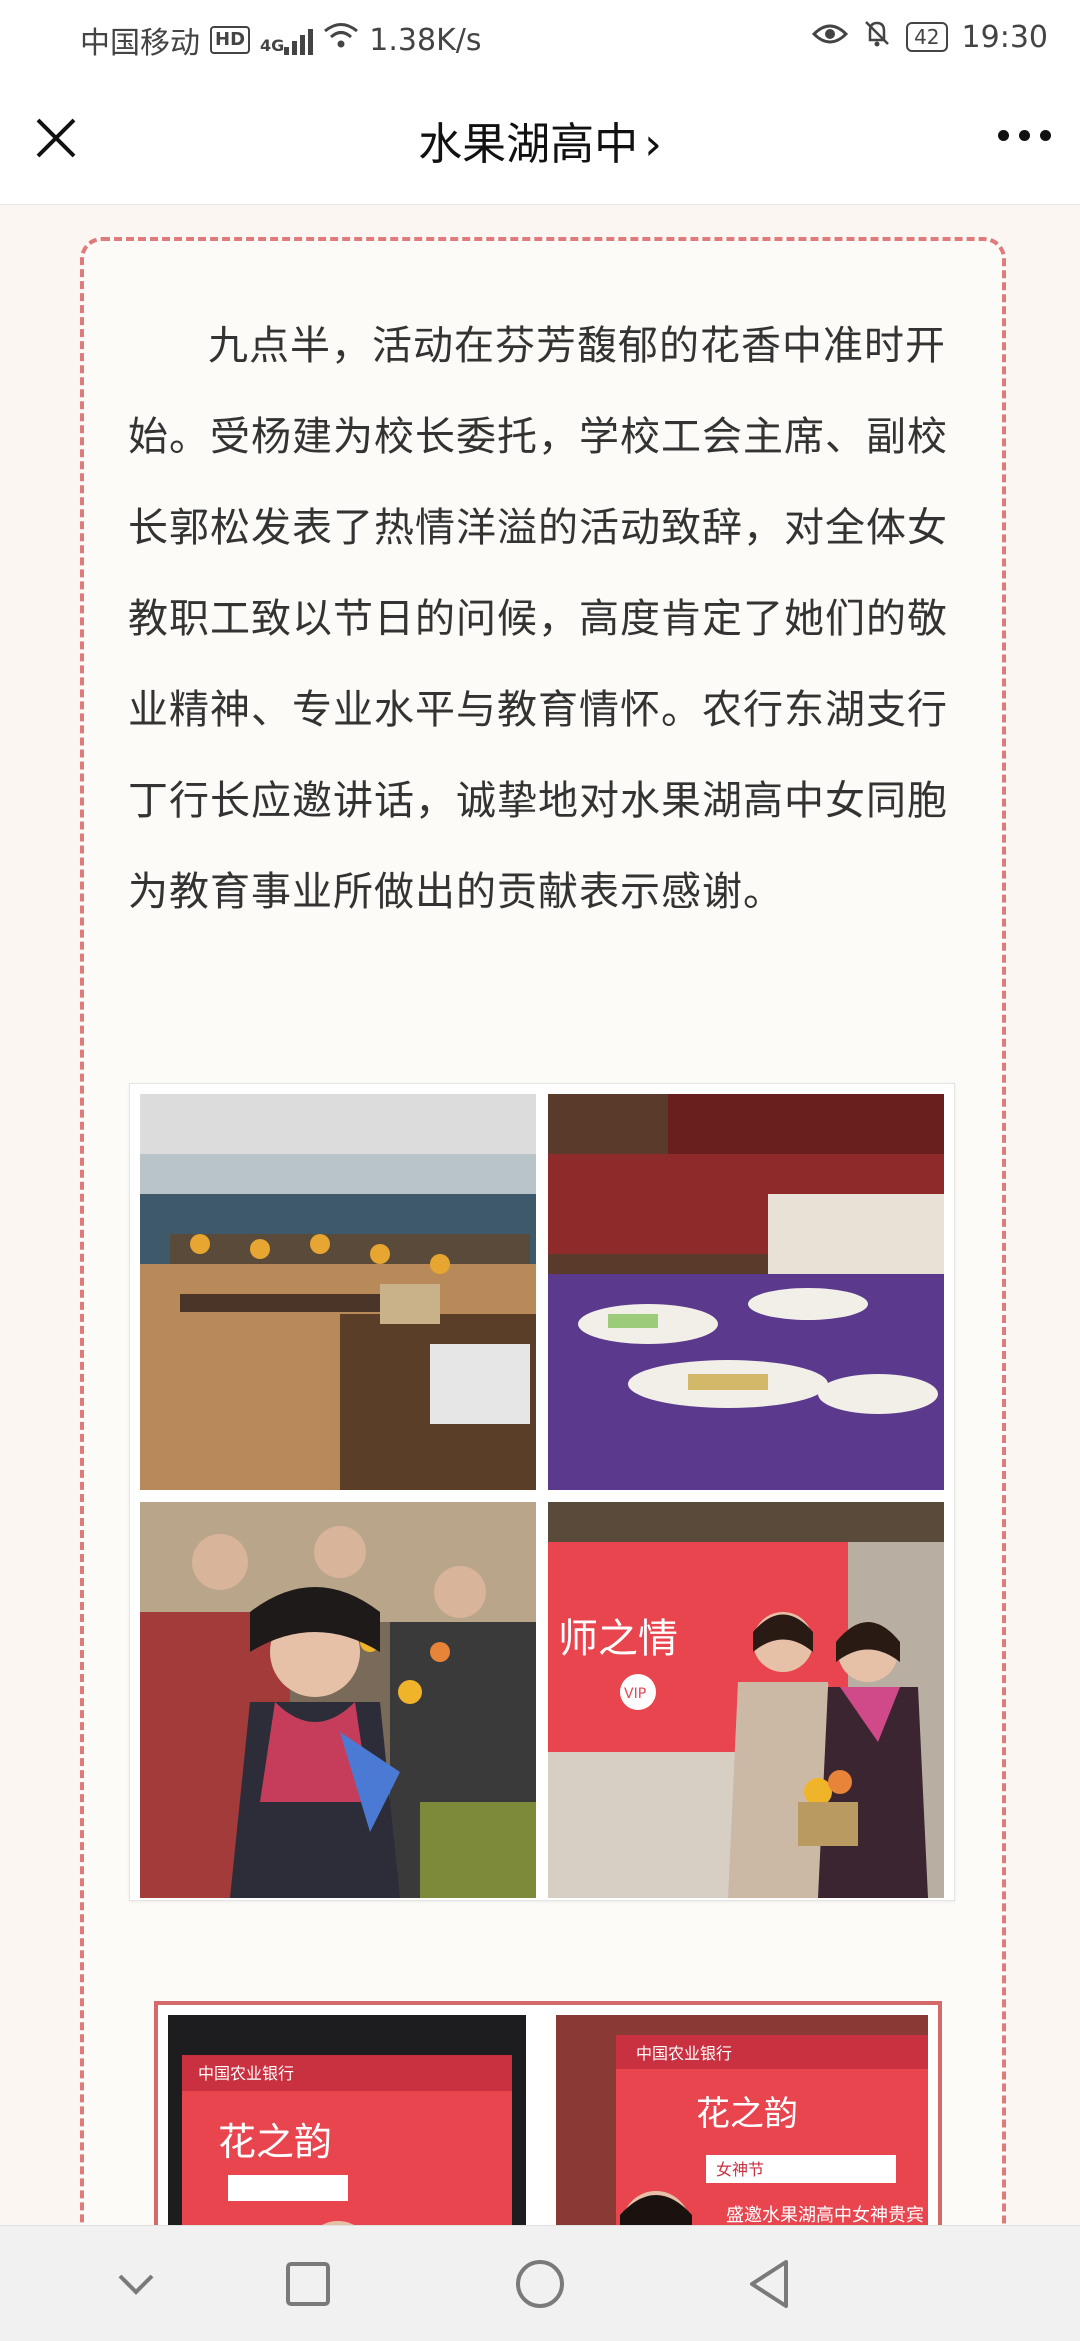 The width and height of the screenshot is (1080, 2341). I want to click on title-text: 水果湖高中, so click(528, 144).